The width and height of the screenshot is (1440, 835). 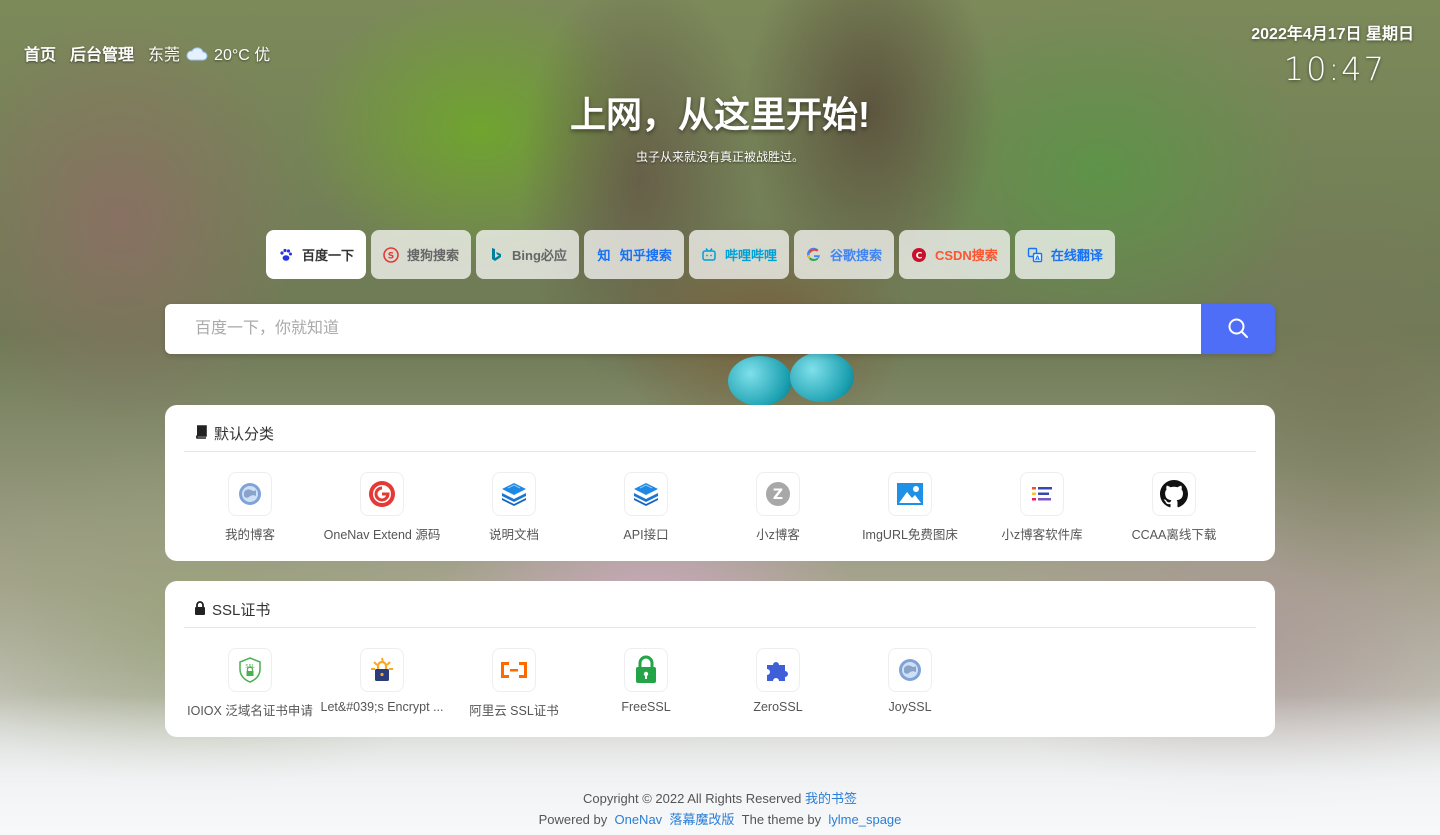 What do you see at coordinates (778, 535) in the screenshot?
I see `bookmark-label: 小z博客` at bounding box center [778, 535].